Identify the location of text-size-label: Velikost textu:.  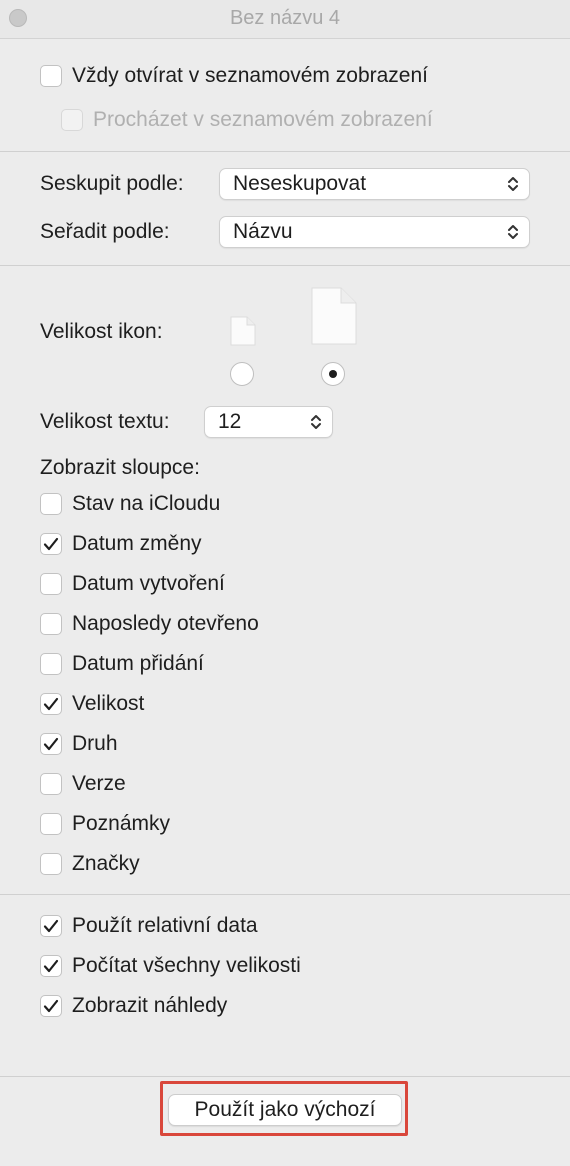
(105, 421).